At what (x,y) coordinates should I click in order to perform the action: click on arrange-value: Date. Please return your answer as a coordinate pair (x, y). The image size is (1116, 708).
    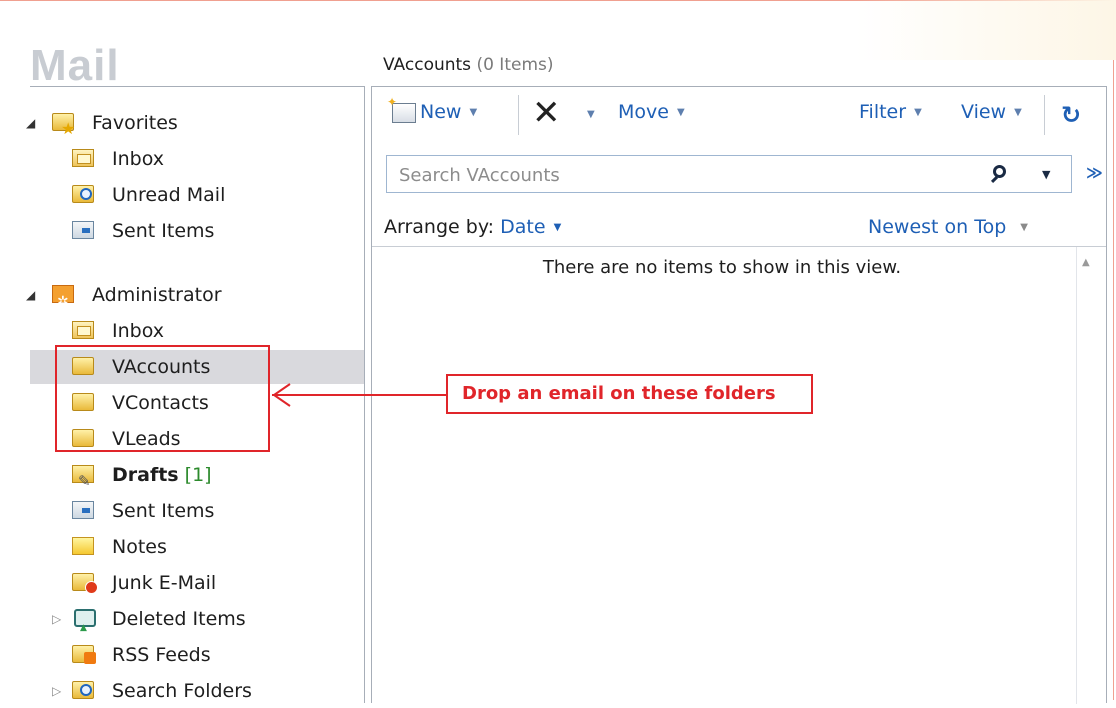
    Looking at the image, I should click on (523, 227).